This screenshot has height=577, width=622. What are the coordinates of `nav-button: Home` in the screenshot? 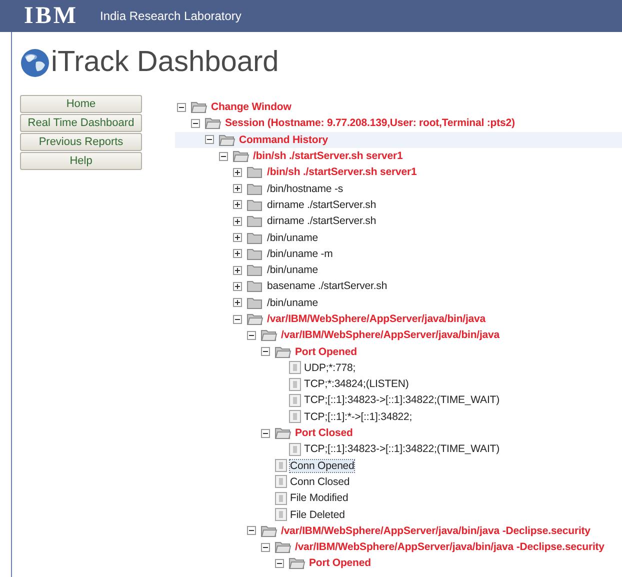 It's located at (81, 104).